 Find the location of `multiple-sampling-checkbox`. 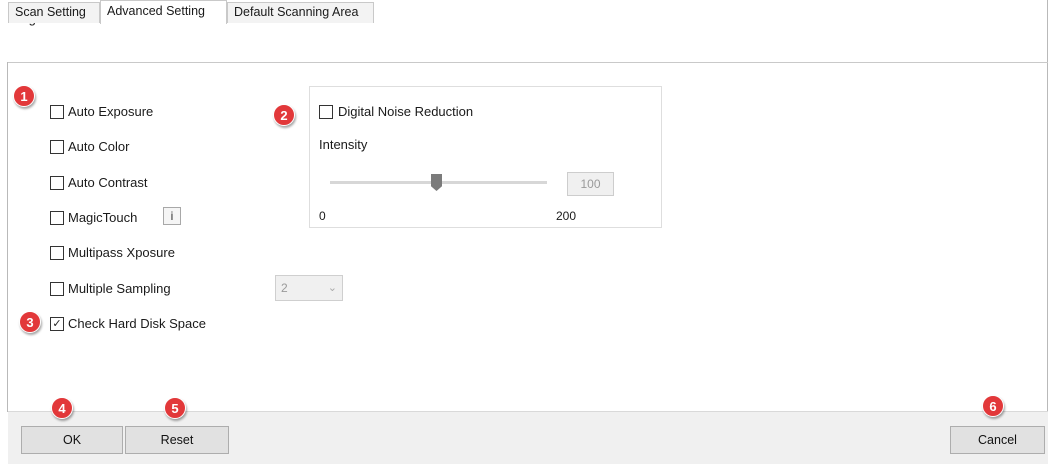

multiple-sampling-checkbox is located at coordinates (57, 289).